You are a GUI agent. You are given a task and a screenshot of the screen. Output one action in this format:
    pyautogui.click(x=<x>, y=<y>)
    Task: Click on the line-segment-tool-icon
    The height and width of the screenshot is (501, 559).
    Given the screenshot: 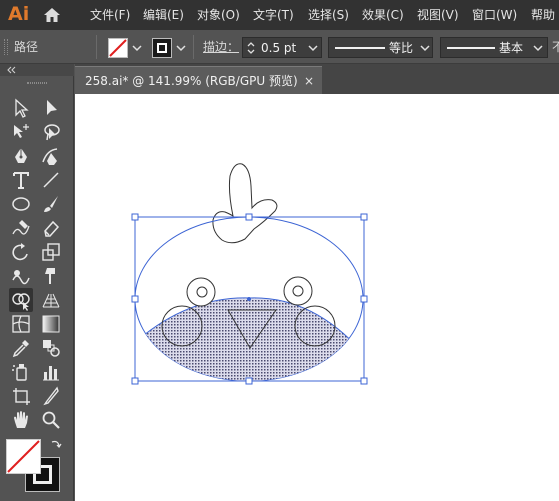 What is the action you would take?
    pyautogui.click(x=51, y=180)
    